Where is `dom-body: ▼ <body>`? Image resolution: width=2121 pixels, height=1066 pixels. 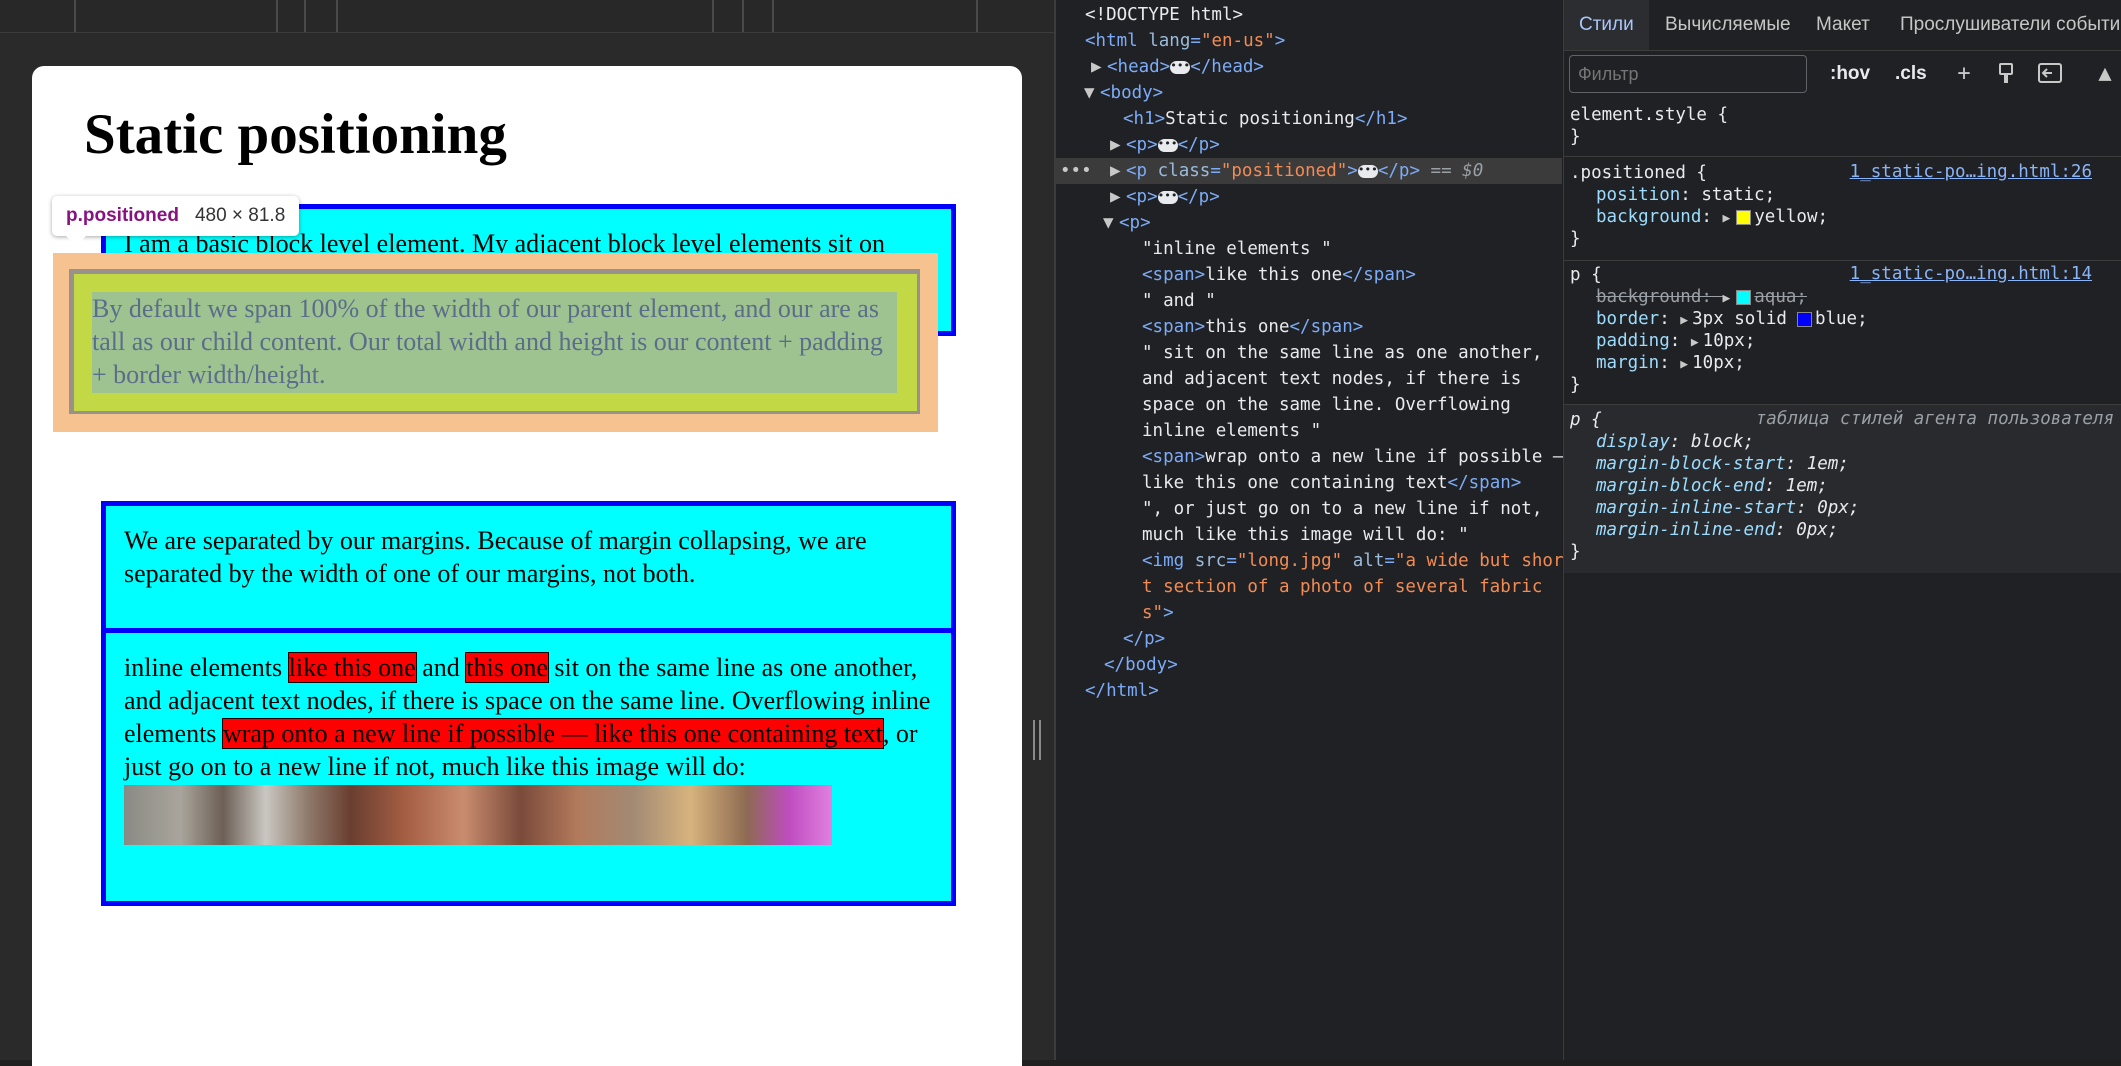
dom-body: ▼ <body> is located at coordinates (1123, 93).